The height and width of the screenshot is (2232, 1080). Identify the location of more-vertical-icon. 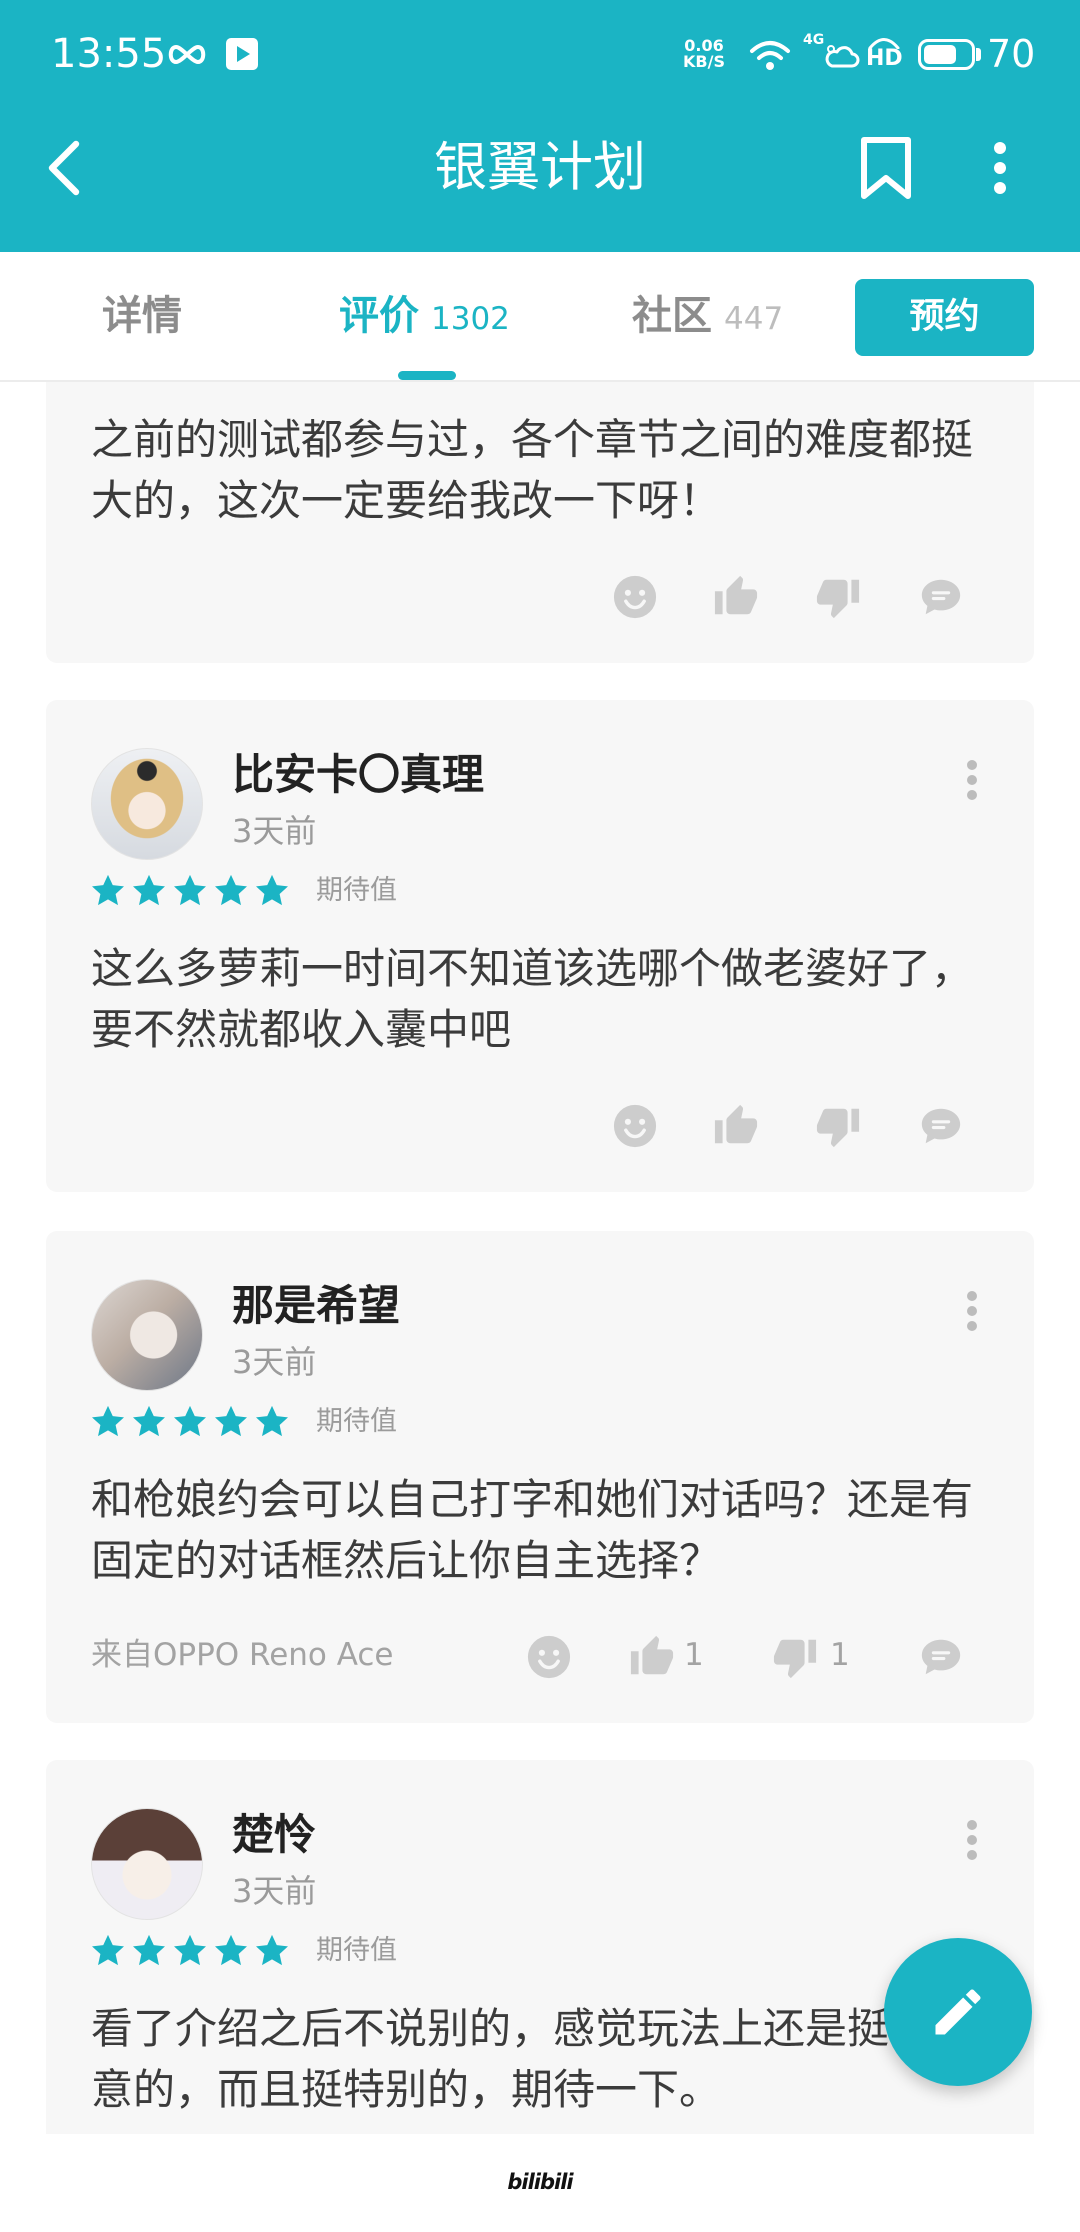
(1000, 168).